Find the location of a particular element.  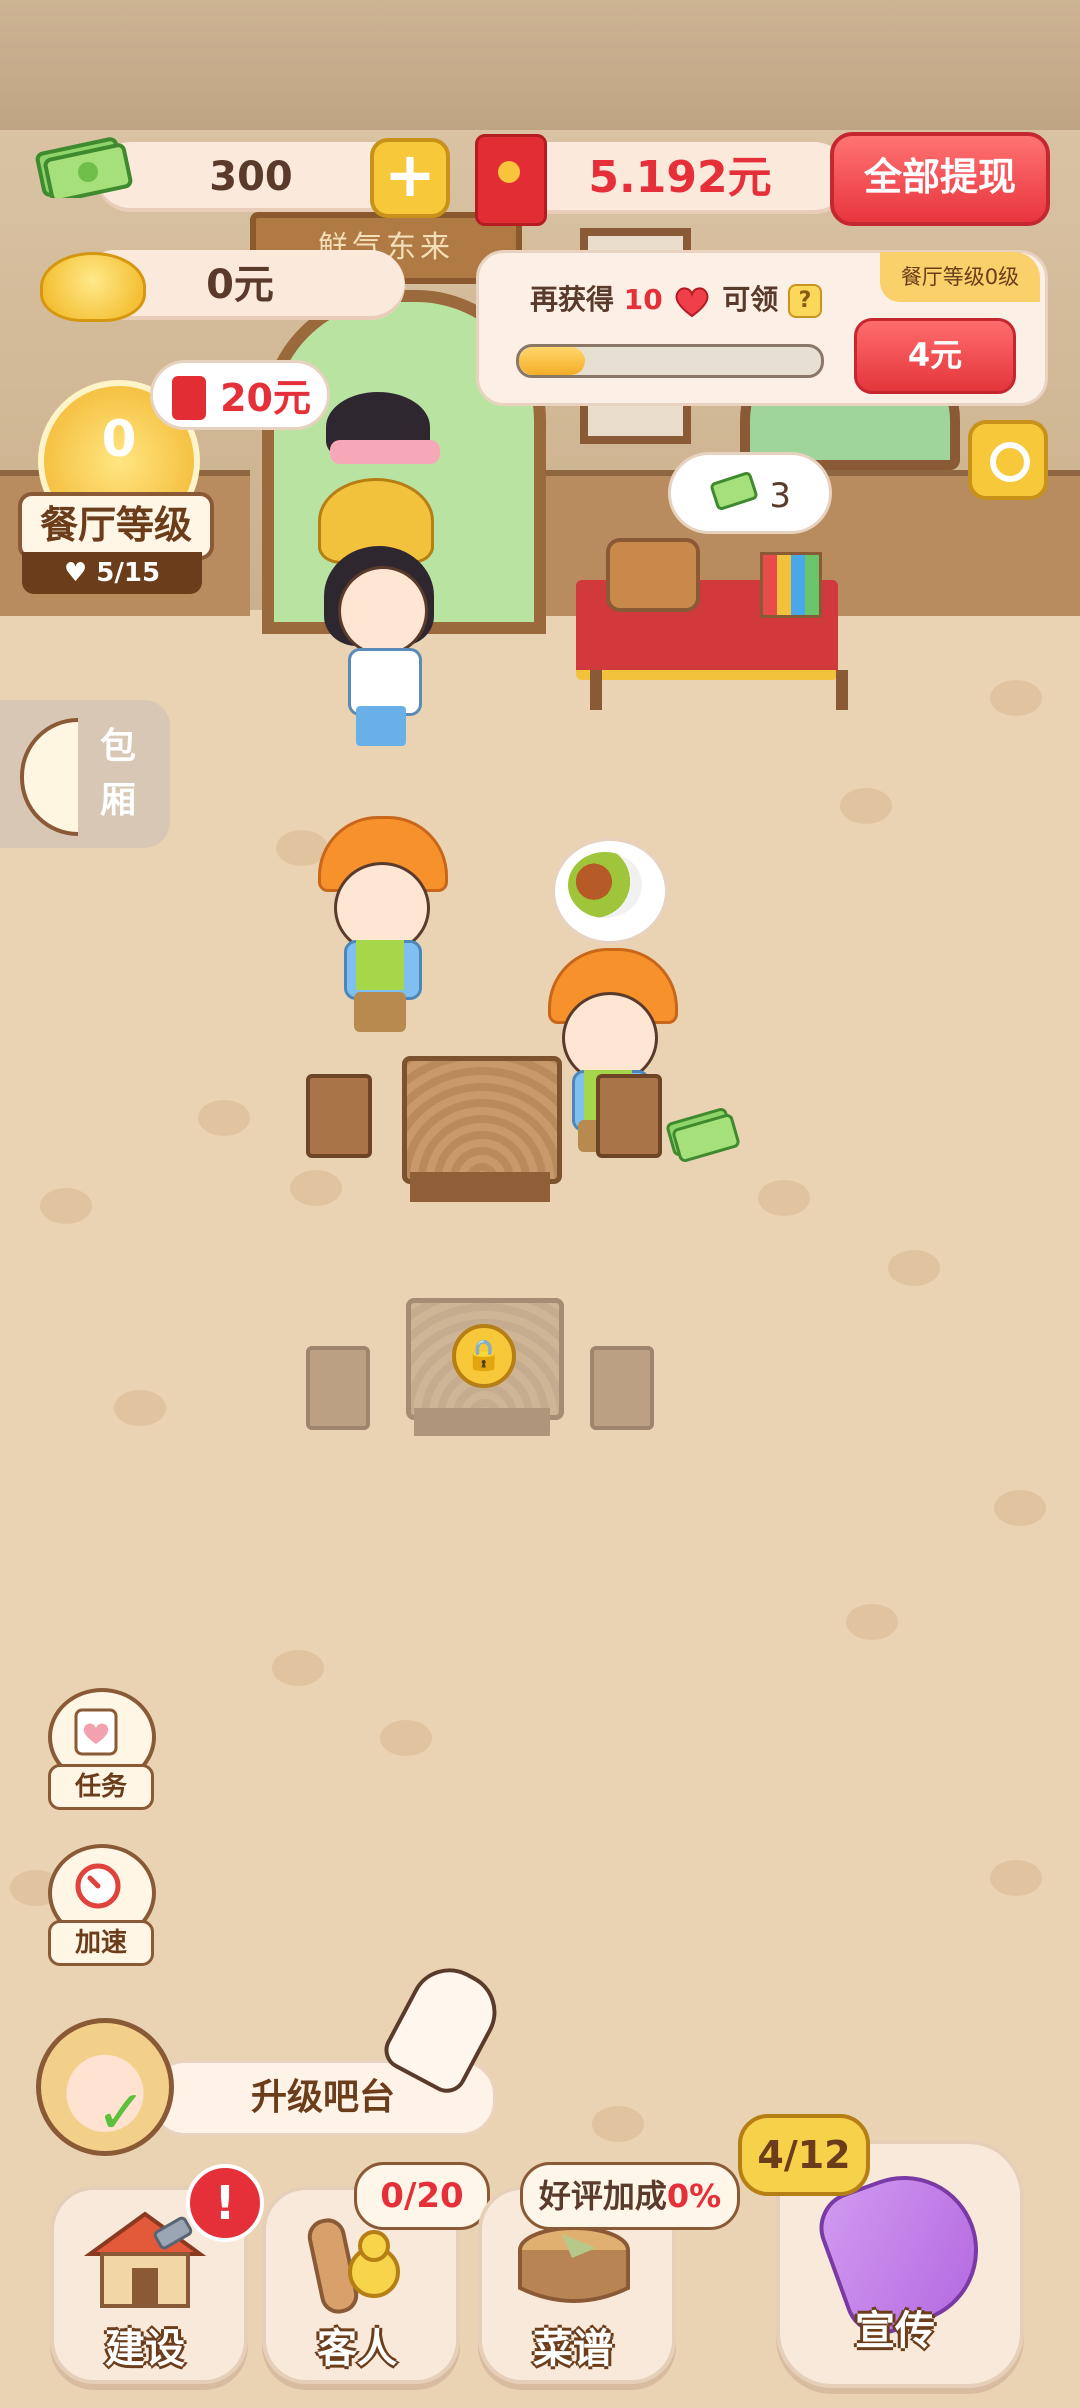

rating-bonus-label: 好评加成 is located at coordinates (602, 2196).